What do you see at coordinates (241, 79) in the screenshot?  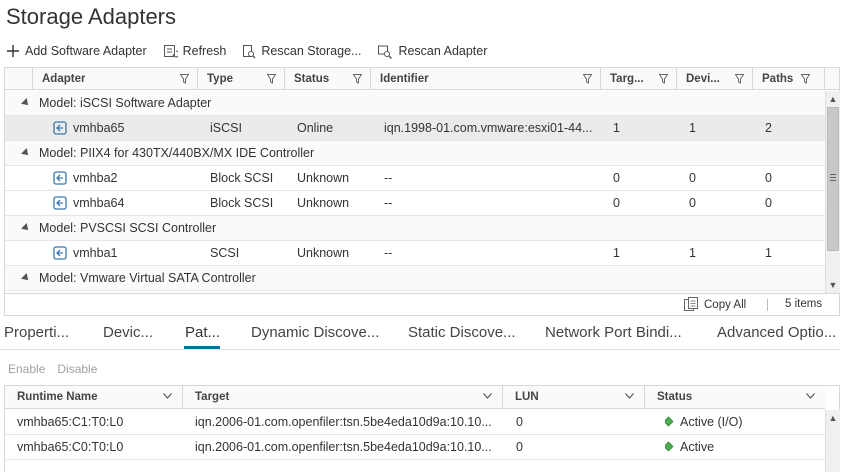 I see `column-header-type: Type` at bounding box center [241, 79].